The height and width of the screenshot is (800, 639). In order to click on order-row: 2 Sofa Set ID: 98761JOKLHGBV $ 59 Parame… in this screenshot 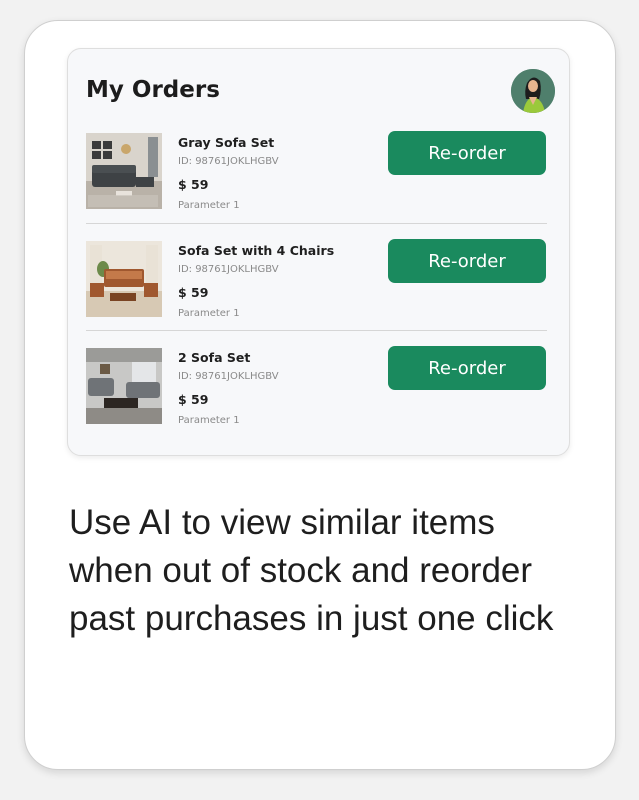, I will do `click(316, 400)`.